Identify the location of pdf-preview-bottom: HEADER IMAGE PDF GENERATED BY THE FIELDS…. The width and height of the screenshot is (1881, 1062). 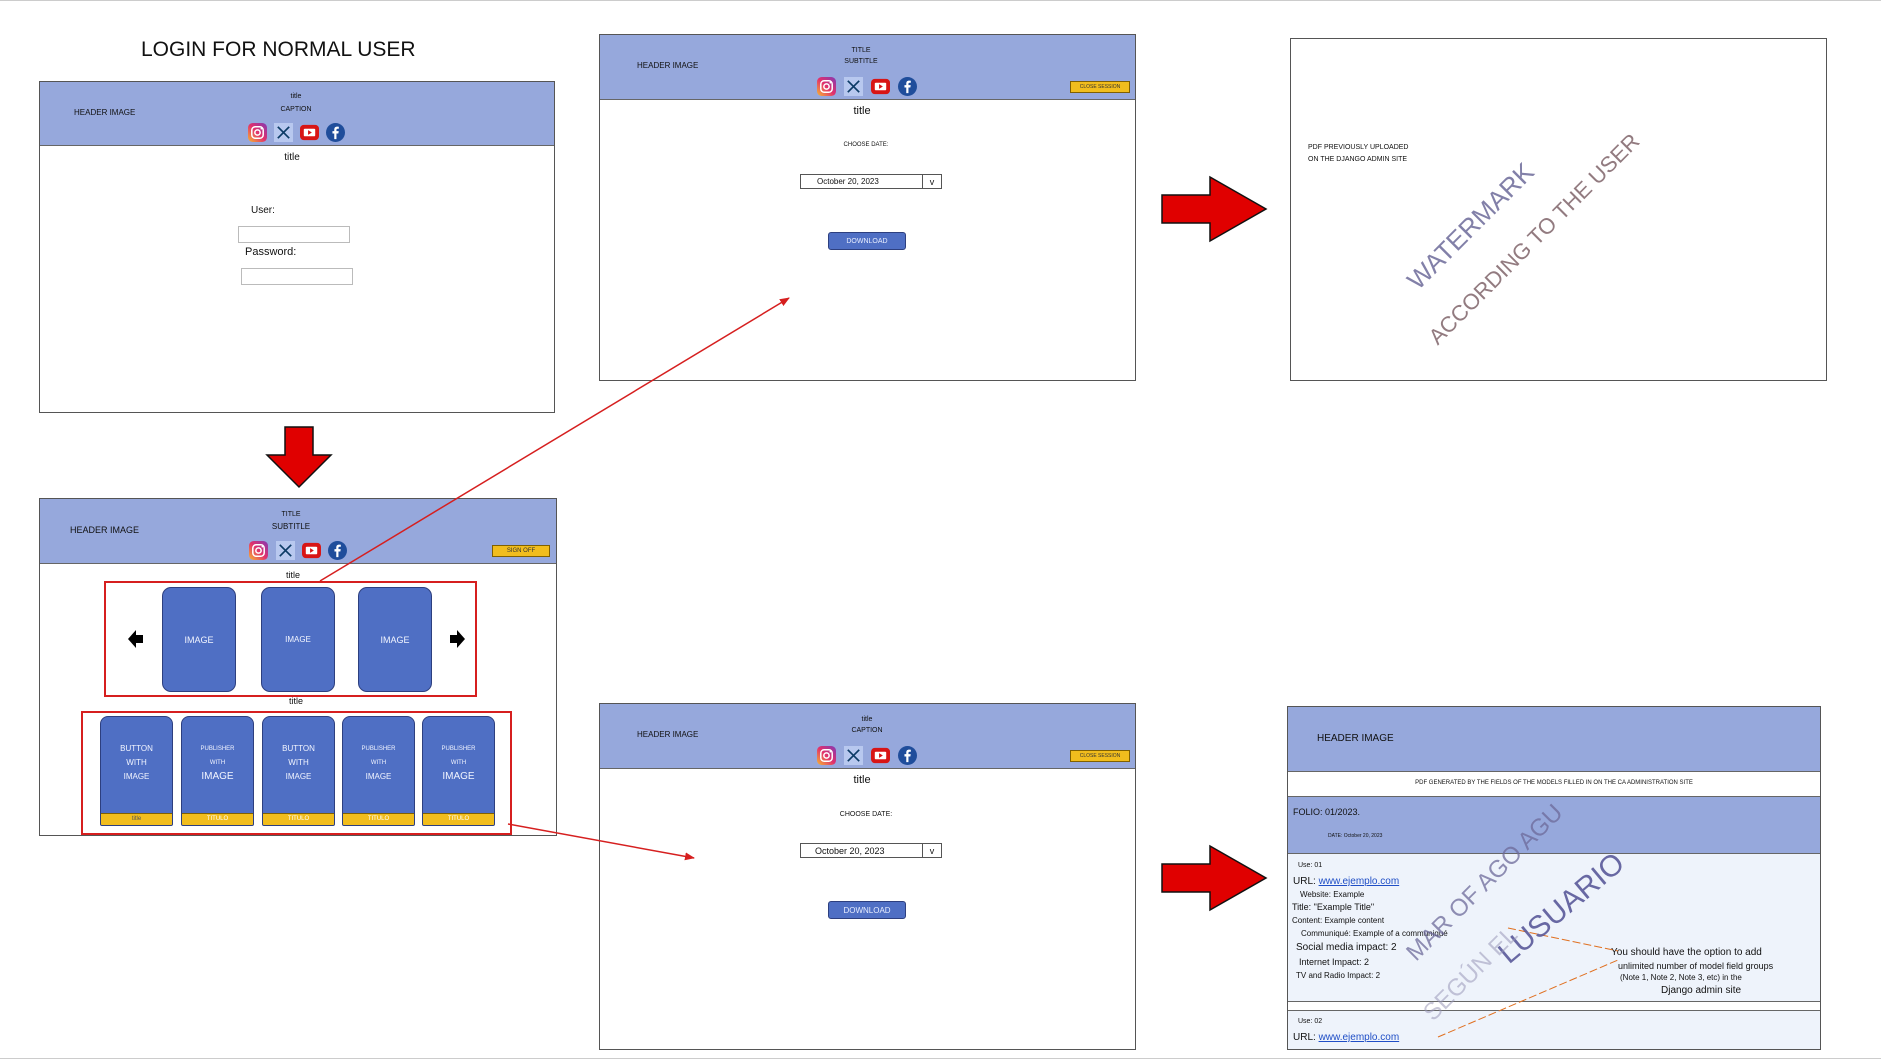
(1554, 878).